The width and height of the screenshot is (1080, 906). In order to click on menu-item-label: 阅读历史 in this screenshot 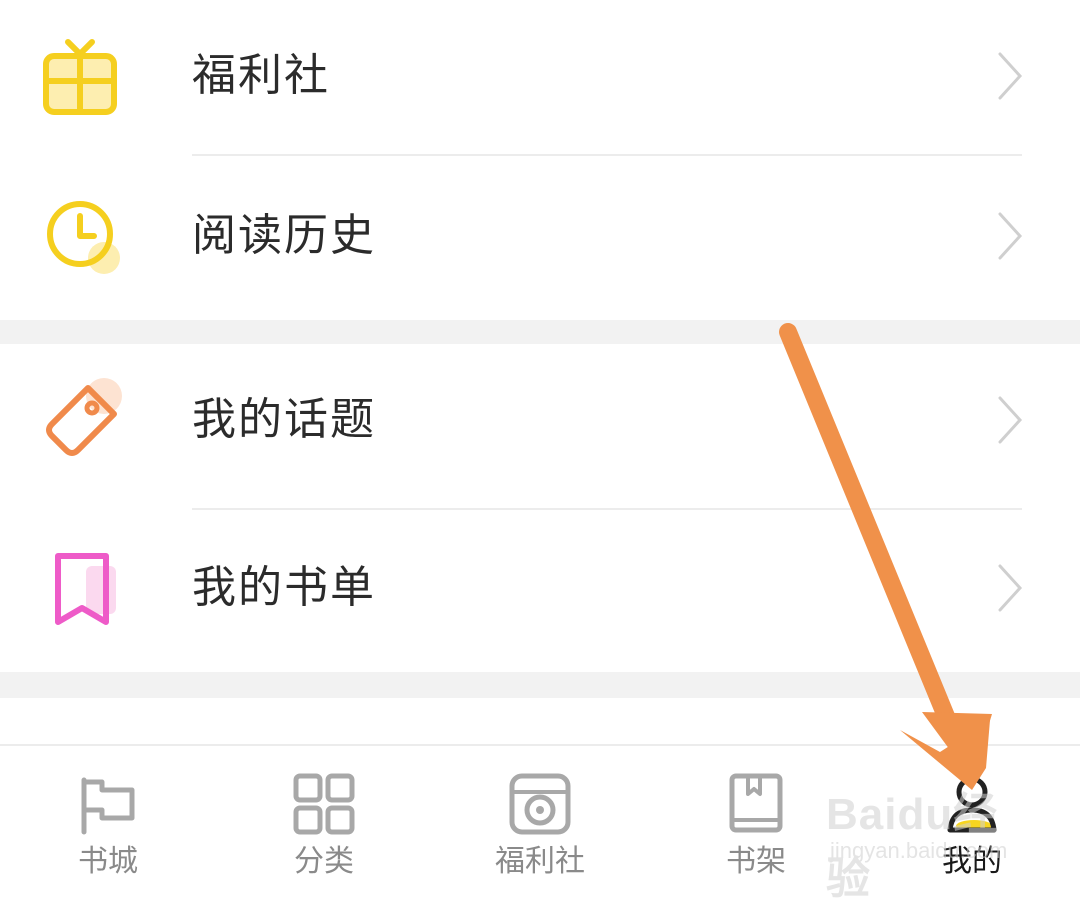, I will do `click(284, 235)`.